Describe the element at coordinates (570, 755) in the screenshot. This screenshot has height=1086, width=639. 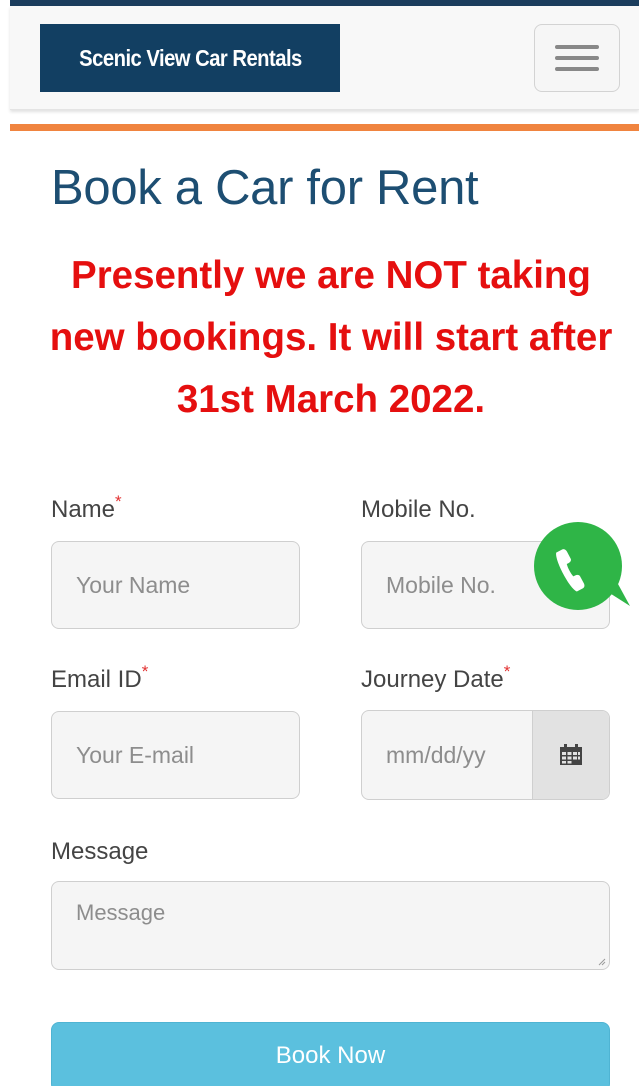
I see `calendar-icon` at that location.